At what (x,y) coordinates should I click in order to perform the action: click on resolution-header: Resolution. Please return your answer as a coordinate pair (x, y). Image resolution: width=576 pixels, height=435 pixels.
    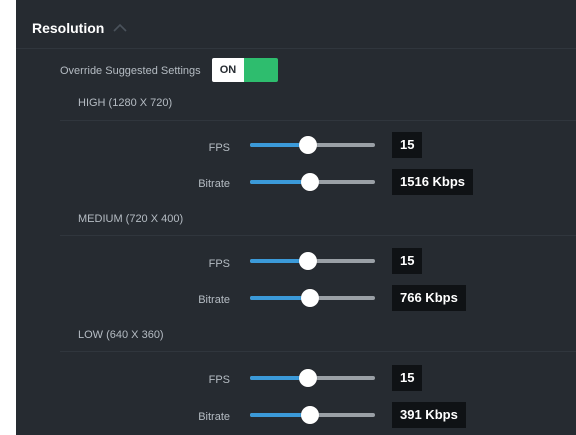
    Looking at the image, I should click on (80, 28).